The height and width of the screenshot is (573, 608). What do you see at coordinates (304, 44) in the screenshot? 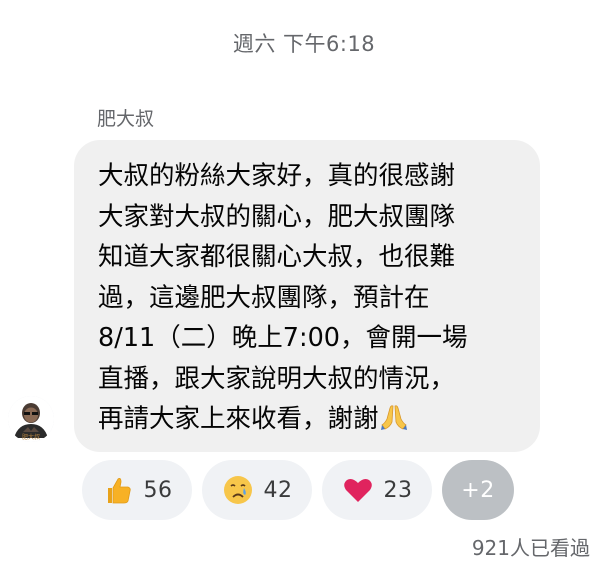
I see `message-timestamp: 週六 下午6:18` at bounding box center [304, 44].